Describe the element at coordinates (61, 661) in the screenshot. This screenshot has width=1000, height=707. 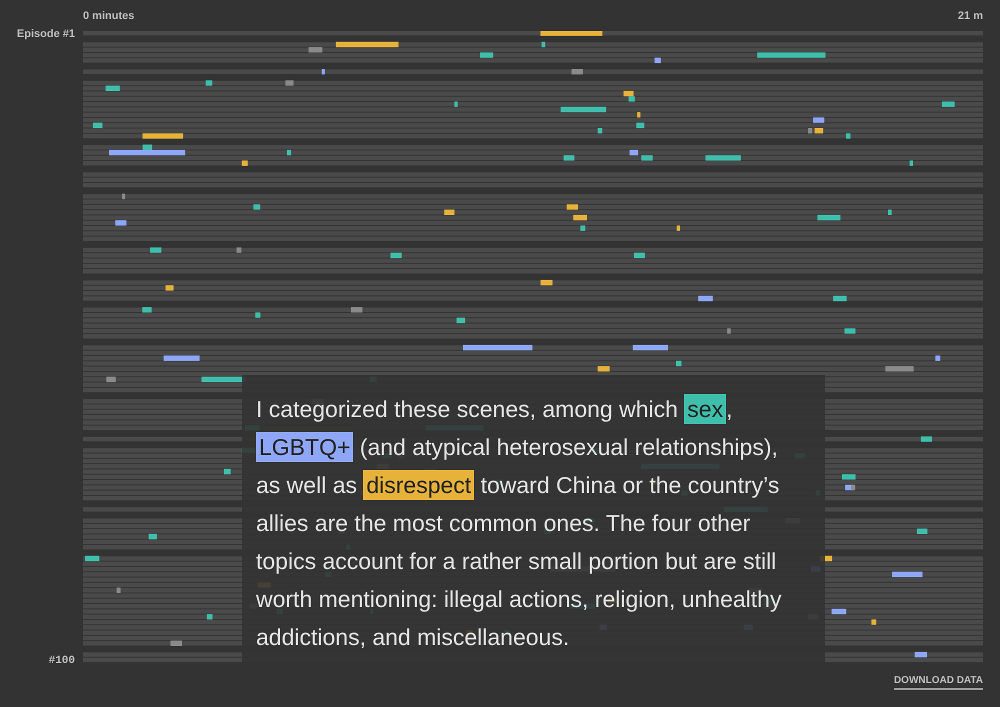
I see `last-episode-label: #100` at that location.